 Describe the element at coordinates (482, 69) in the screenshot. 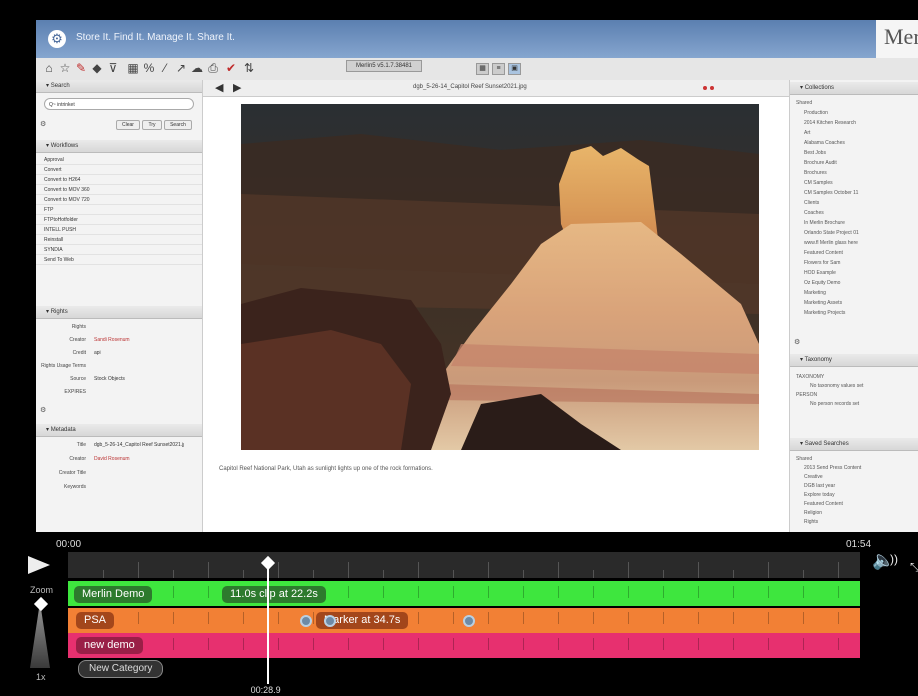

I see `view-grid-button: ▦` at that location.